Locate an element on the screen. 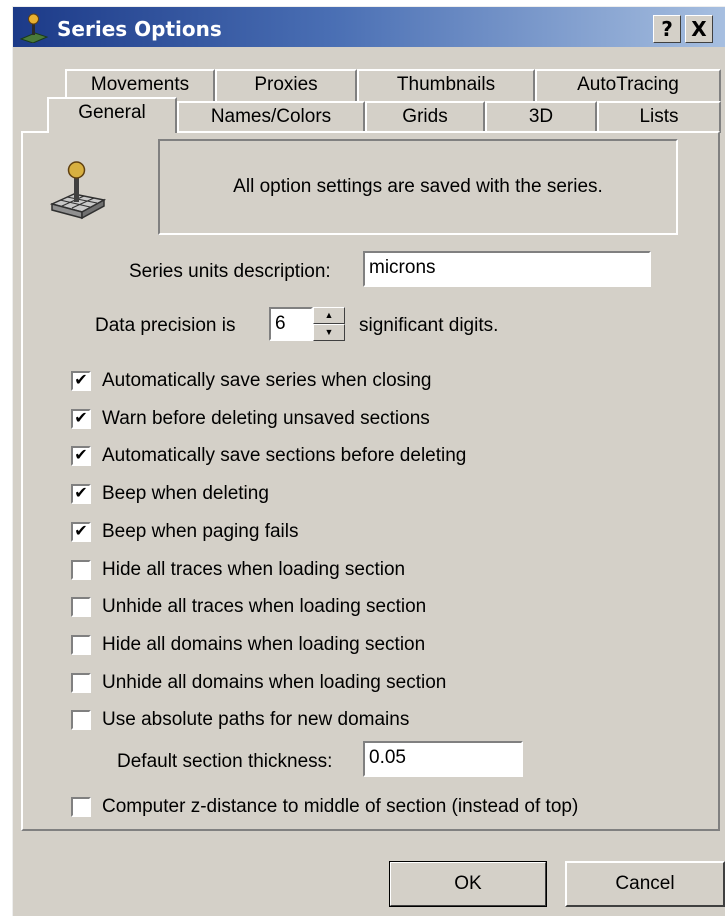 The width and height of the screenshot is (725, 916). option-checkbox-label: Unhide all traces when loading section is located at coordinates (264, 607).